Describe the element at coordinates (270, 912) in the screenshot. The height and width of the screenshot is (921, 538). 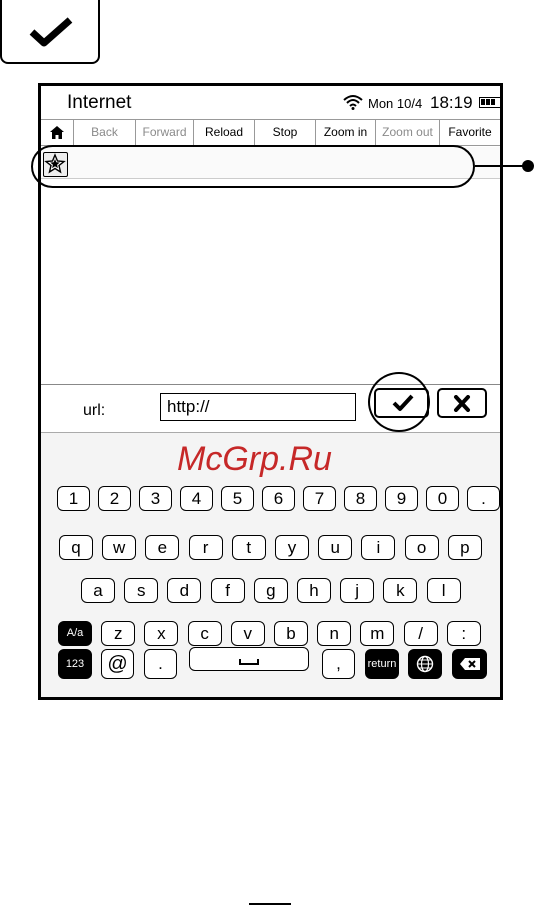
I see `page-number-rule` at that location.